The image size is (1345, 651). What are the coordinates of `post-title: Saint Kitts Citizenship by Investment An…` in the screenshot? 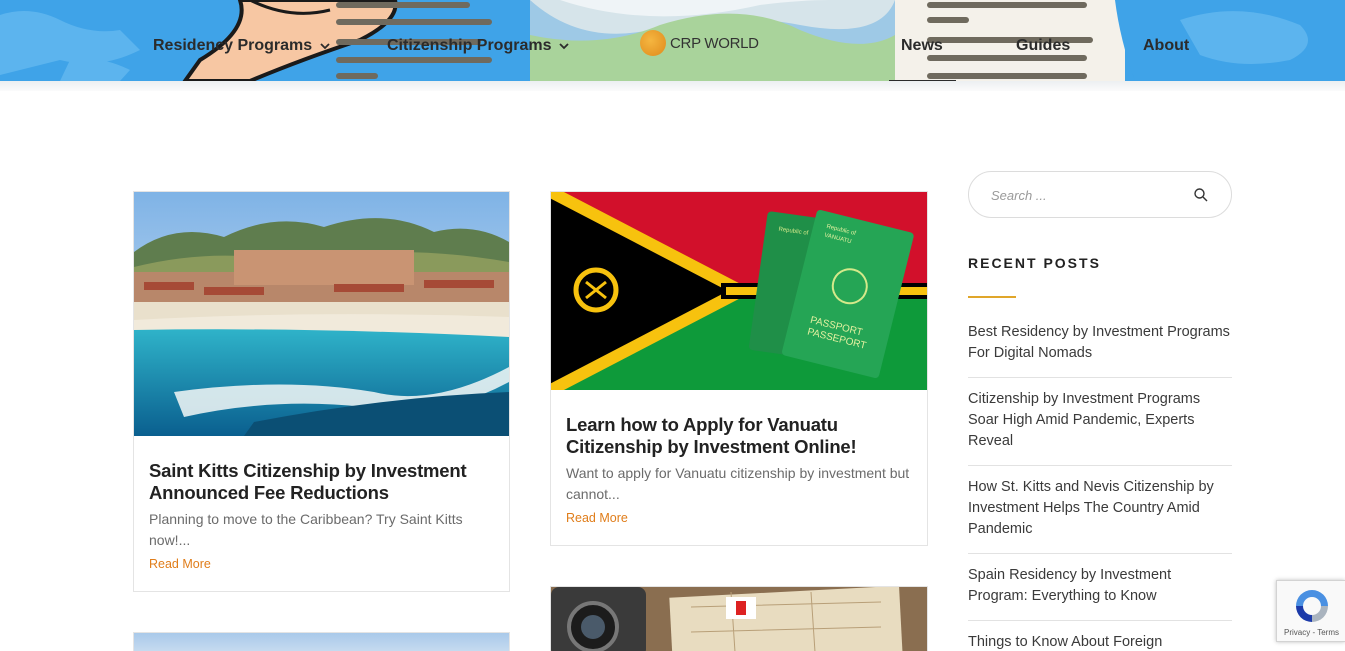 It's located at (319, 482).